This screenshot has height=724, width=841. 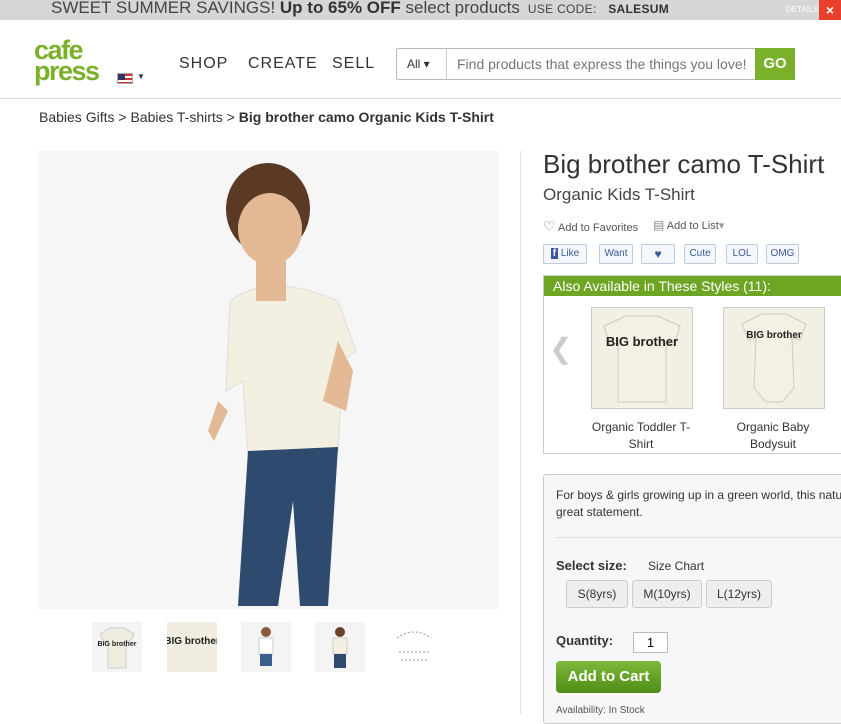 What do you see at coordinates (830, 10) in the screenshot?
I see `promo-close-button: ×` at bounding box center [830, 10].